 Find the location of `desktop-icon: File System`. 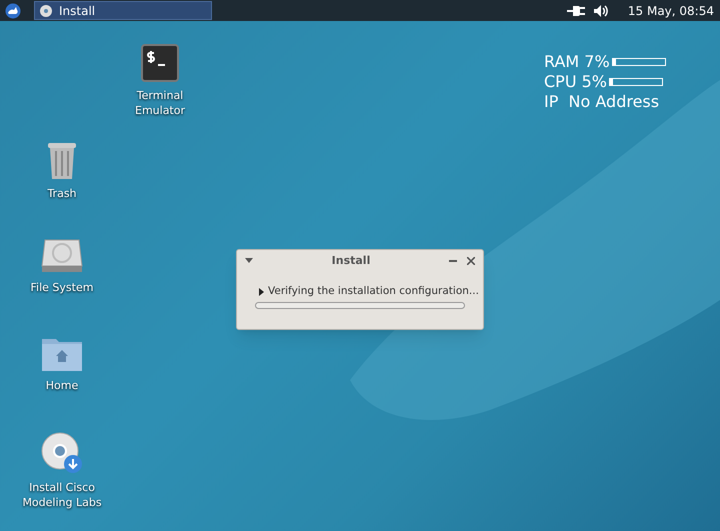

desktop-icon: File System is located at coordinates (62, 266).